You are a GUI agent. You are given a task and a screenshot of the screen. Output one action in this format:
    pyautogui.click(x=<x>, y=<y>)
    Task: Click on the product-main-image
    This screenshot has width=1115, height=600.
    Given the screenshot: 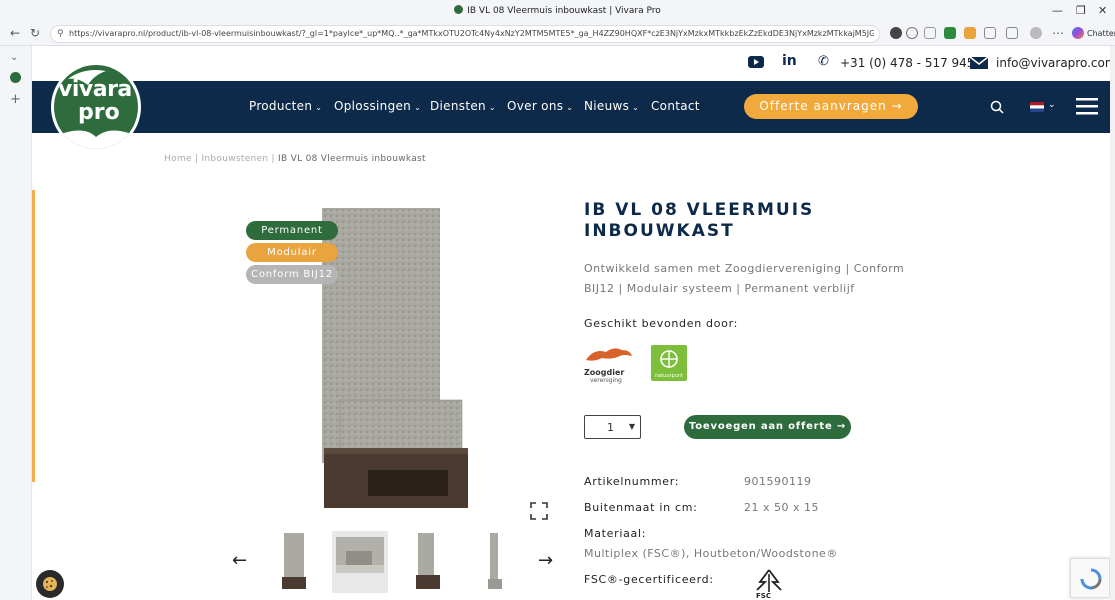 What is the action you would take?
    pyautogui.click(x=393, y=360)
    